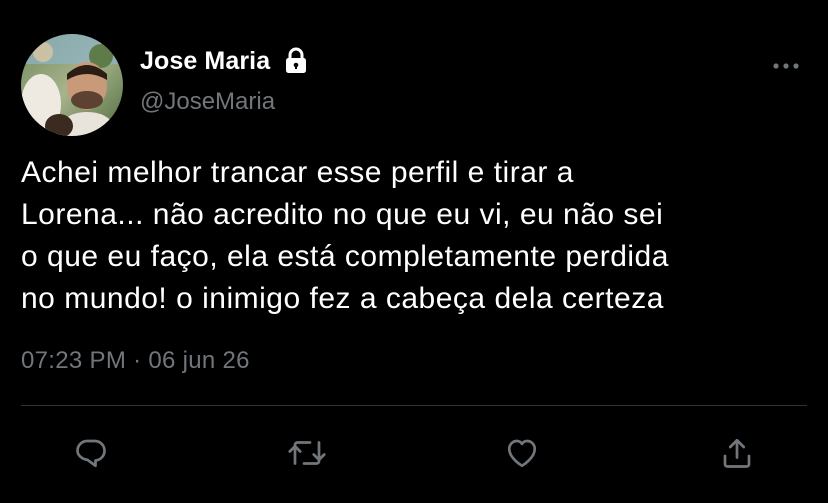  What do you see at coordinates (135, 361) in the screenshot?
I see `tweet-timestamp: 07:23 PM · 06 jun 26` at bounding box center [135, 361].